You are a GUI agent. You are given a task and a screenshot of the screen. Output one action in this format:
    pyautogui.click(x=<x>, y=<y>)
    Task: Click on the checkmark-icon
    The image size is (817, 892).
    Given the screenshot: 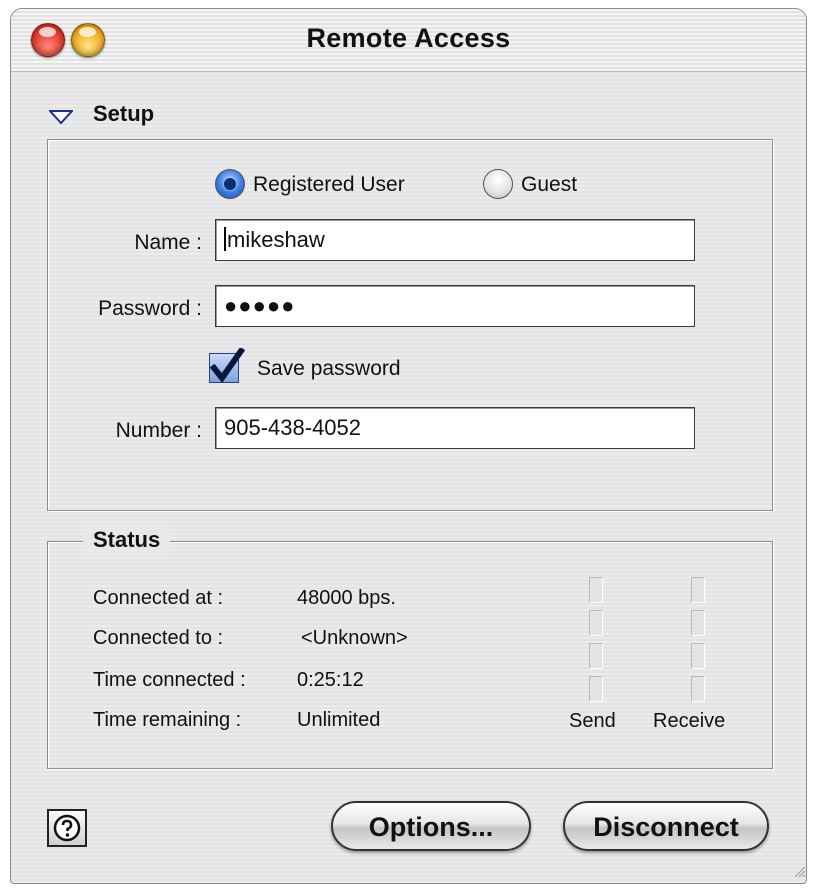 What is the action you would take?
    pyautogui.click(x=227, y=365)
    